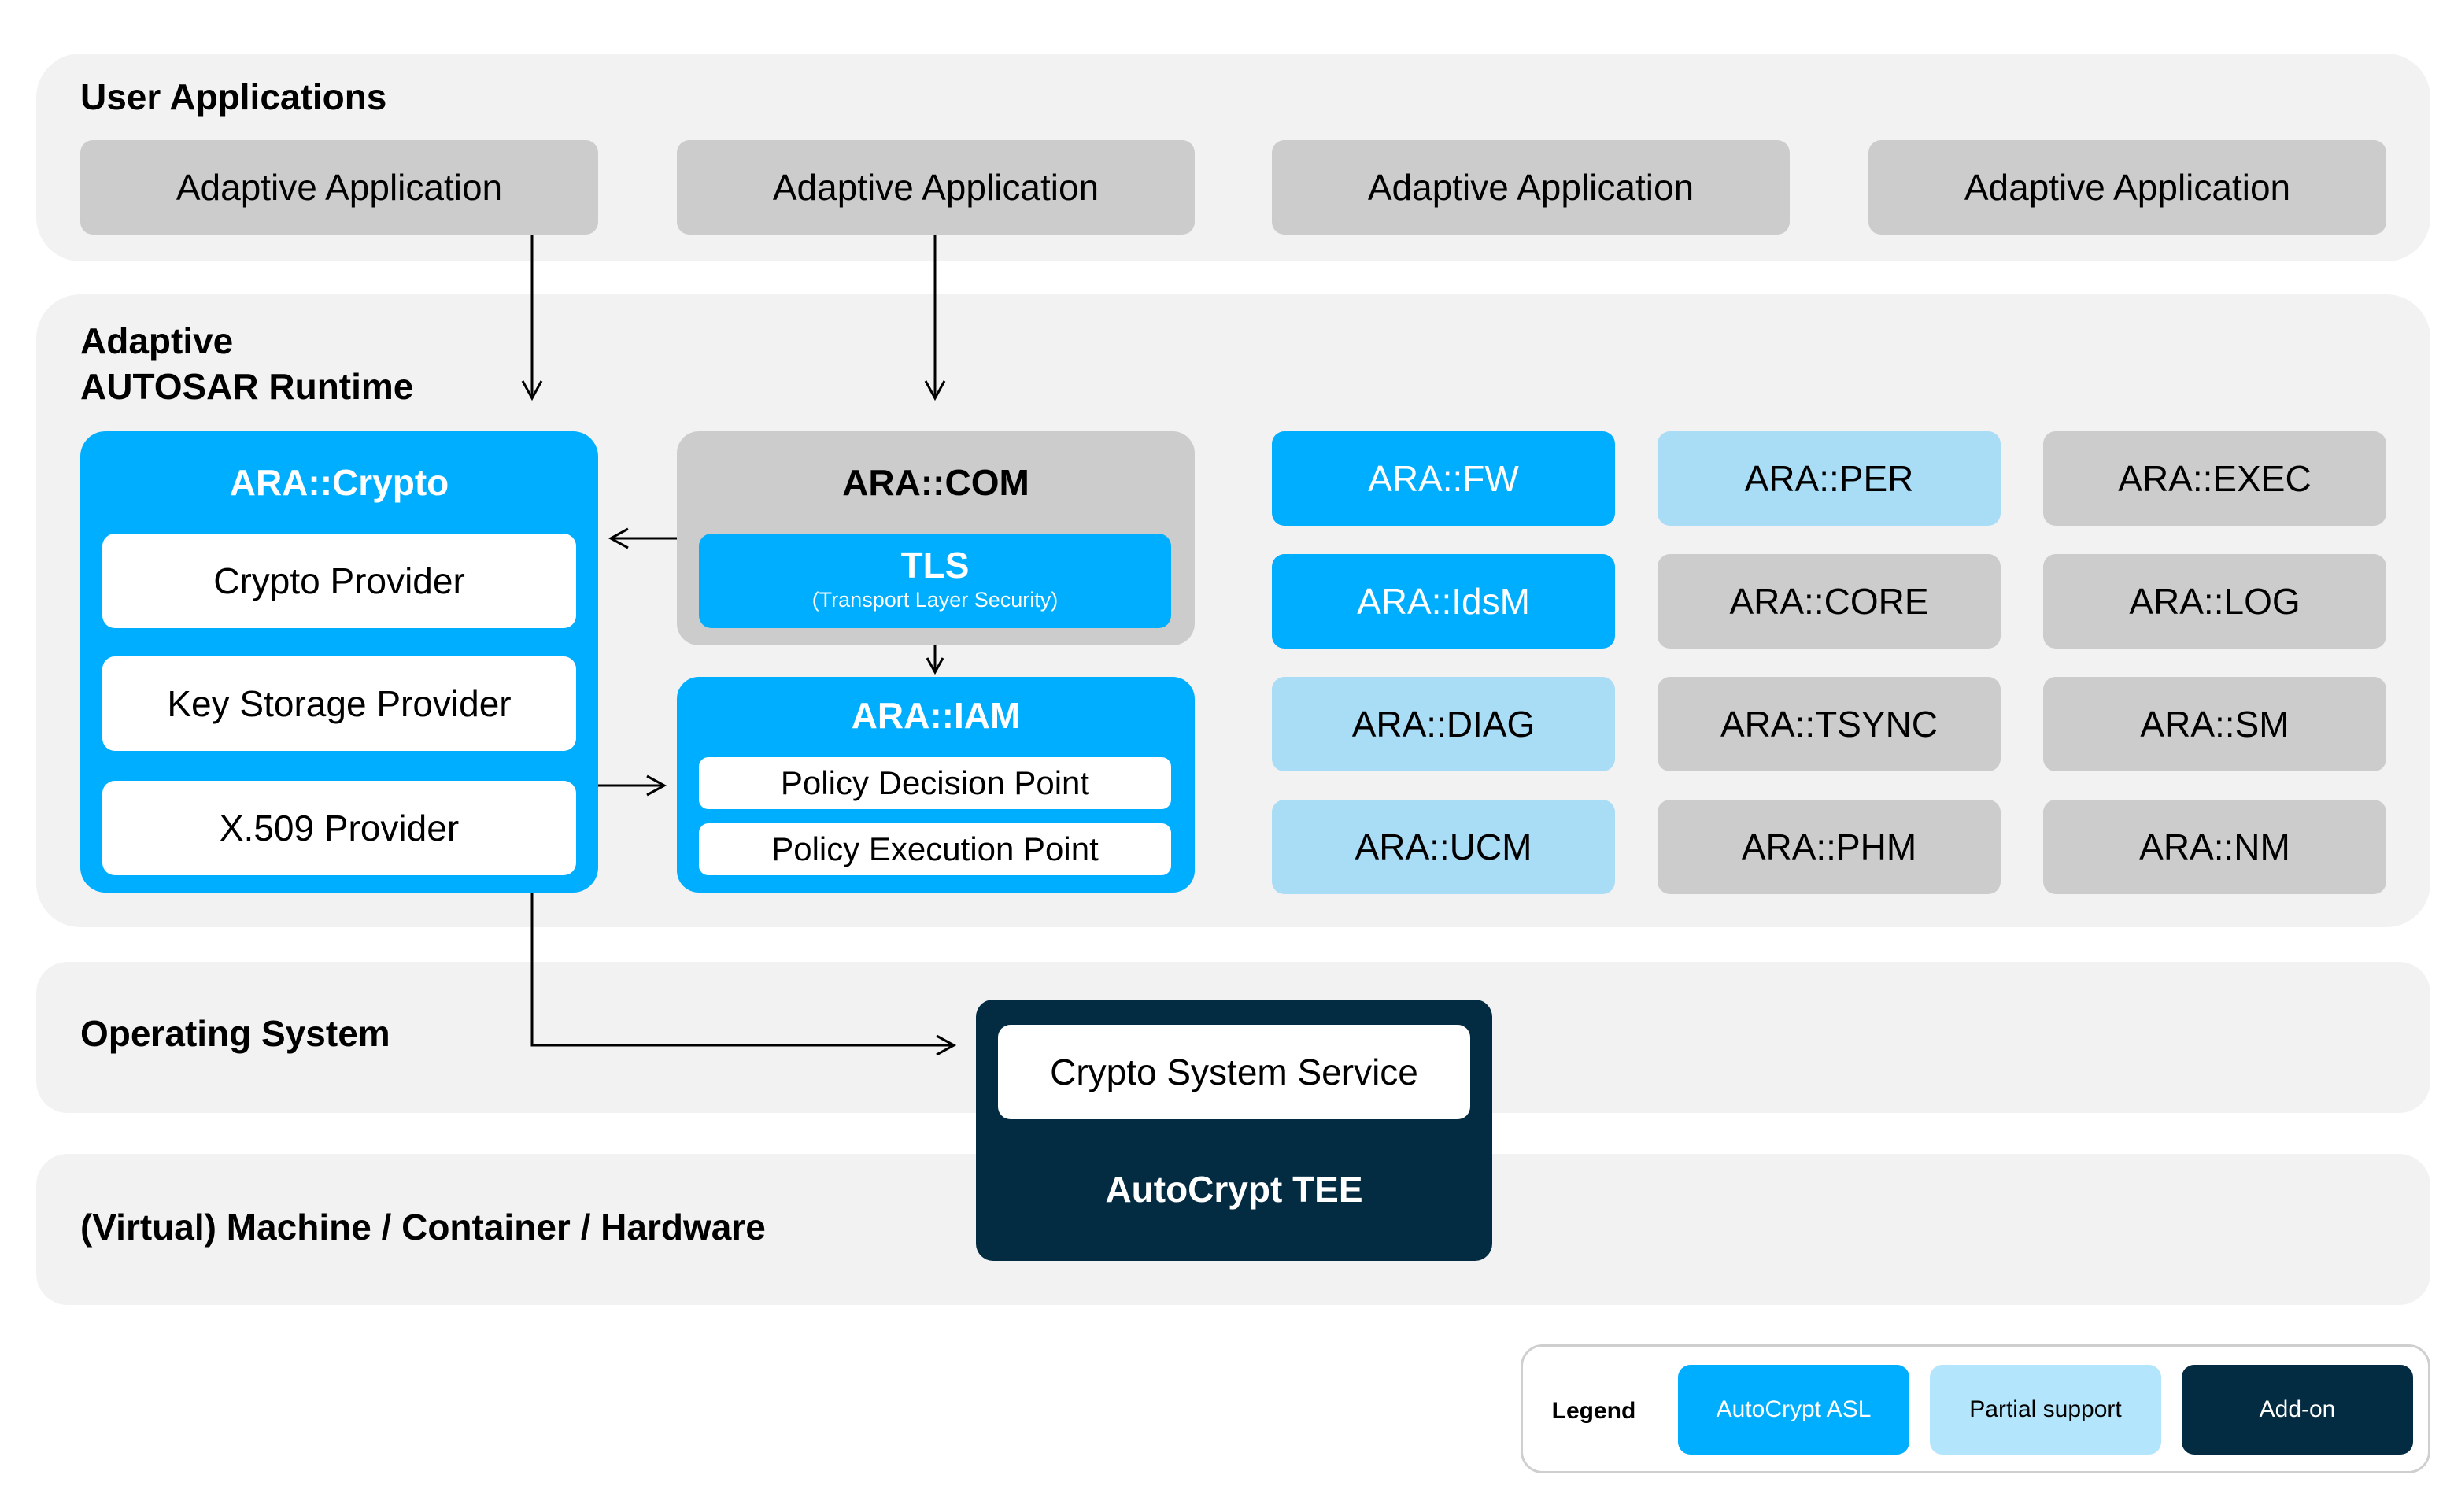 This screenshot has width=2454, height=1512. Describe the element at coordinates (1829, 478) in the screenshot. I see `module-per: ARA::PER` at that location.